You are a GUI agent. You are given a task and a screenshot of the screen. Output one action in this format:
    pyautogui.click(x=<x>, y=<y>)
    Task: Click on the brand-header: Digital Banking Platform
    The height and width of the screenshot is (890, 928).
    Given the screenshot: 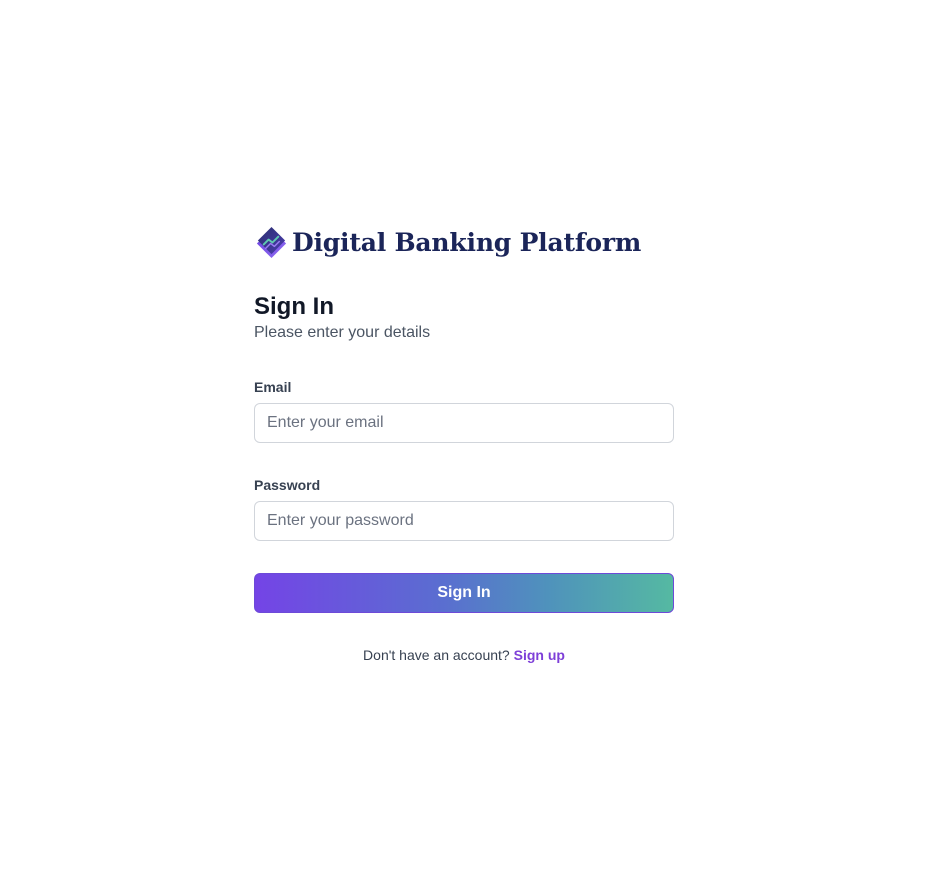 What is the action you would take?
    pyautogui.click(x=464, y=242)
    